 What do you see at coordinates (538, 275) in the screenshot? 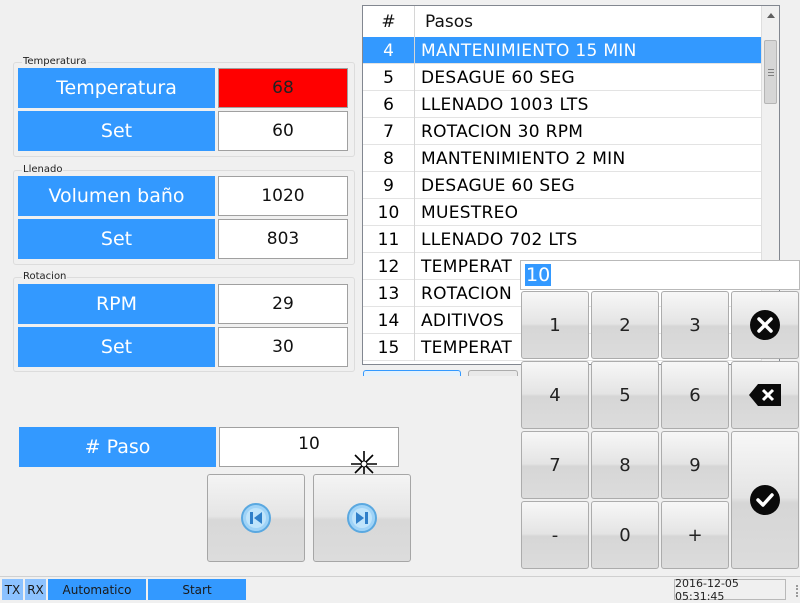
I see `keypad-display-value: 10` at bounding box center [538, 275].